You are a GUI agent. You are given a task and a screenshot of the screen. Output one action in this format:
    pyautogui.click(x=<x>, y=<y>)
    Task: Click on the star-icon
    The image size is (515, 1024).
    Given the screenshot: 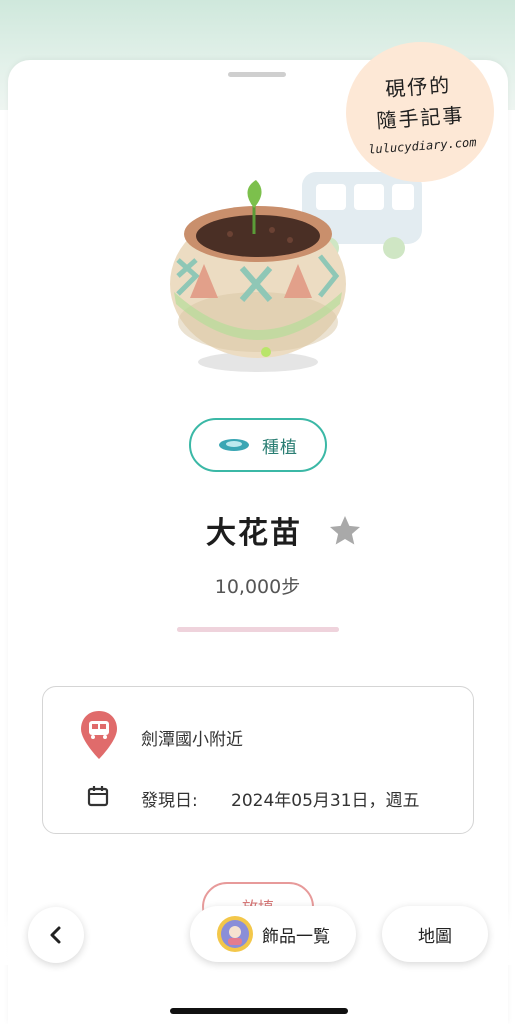 What is the action you would take?
    pyautogui.click(x=345, y=531)
    